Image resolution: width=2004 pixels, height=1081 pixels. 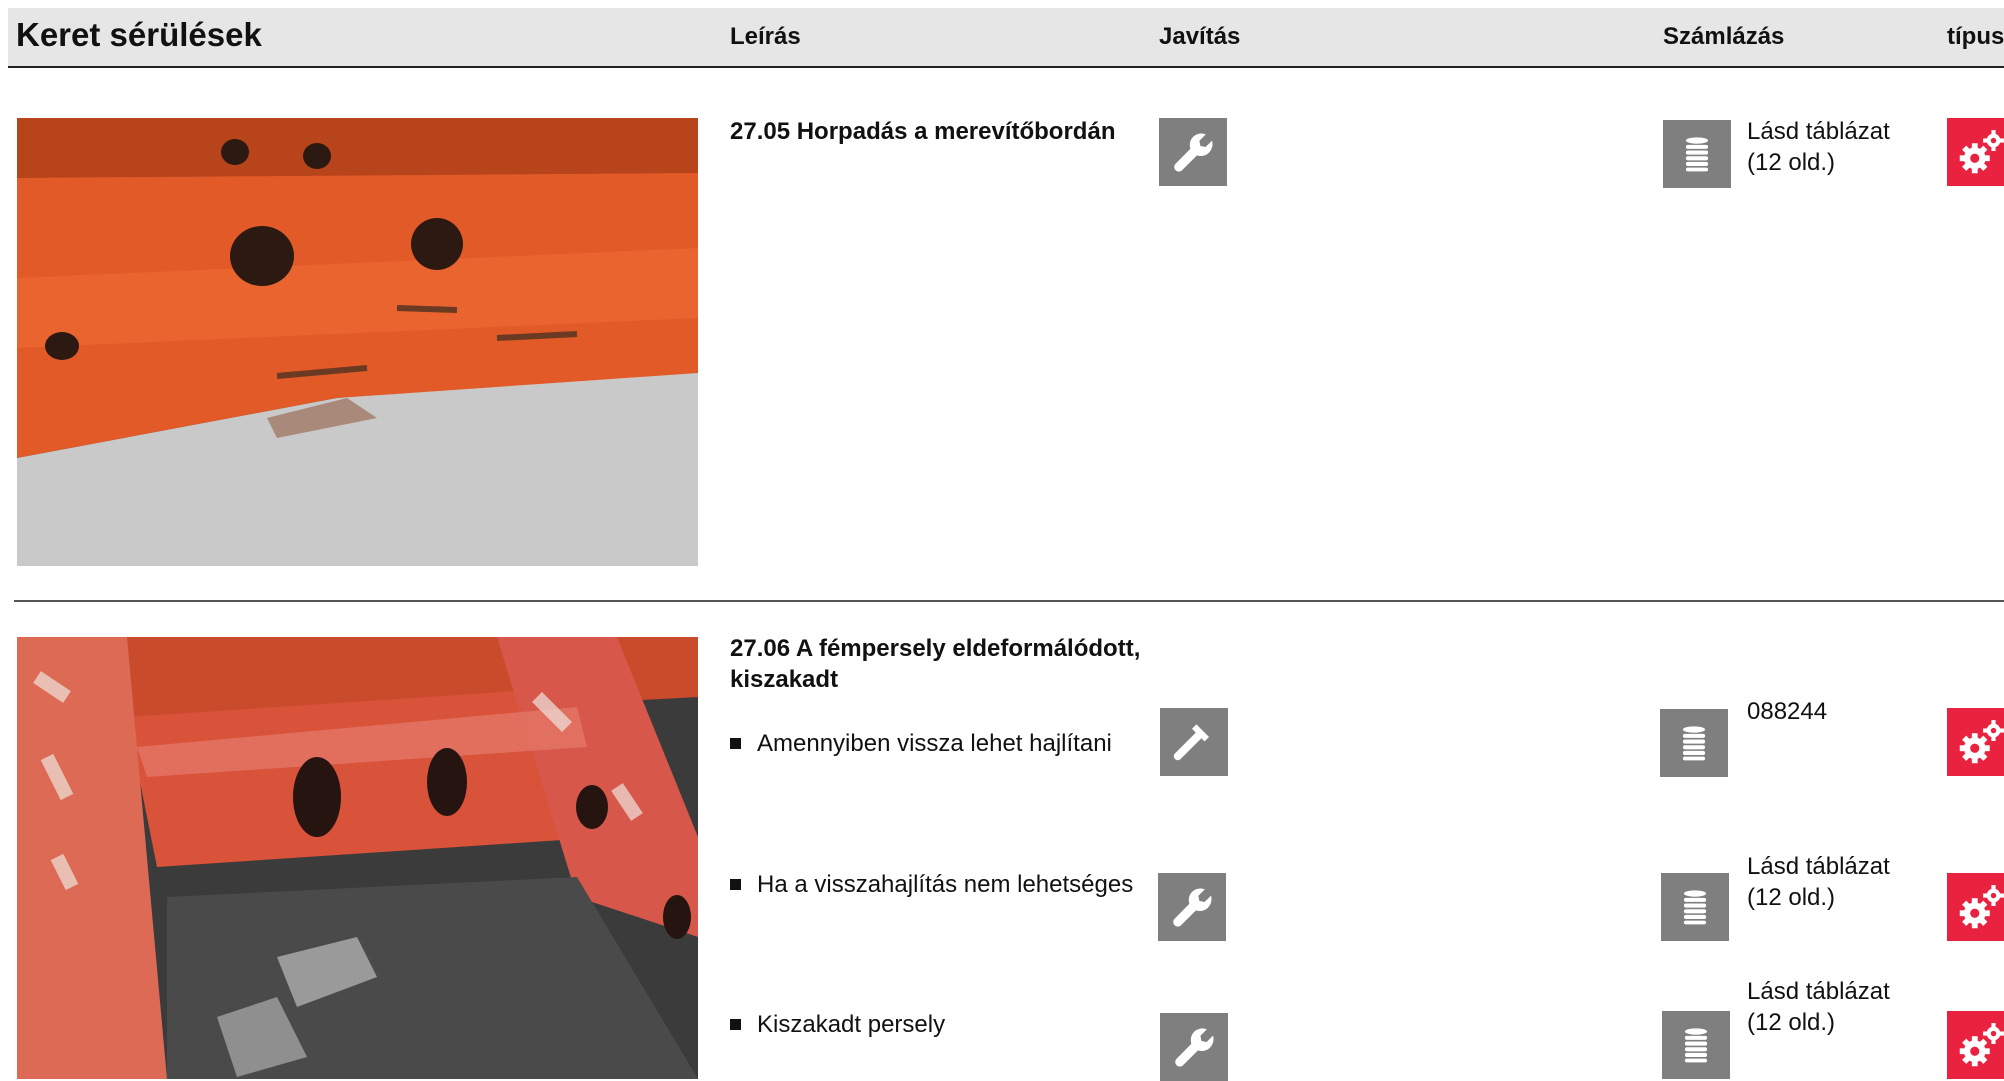 I want to click on section-divider, so click(x=1009, y=601).